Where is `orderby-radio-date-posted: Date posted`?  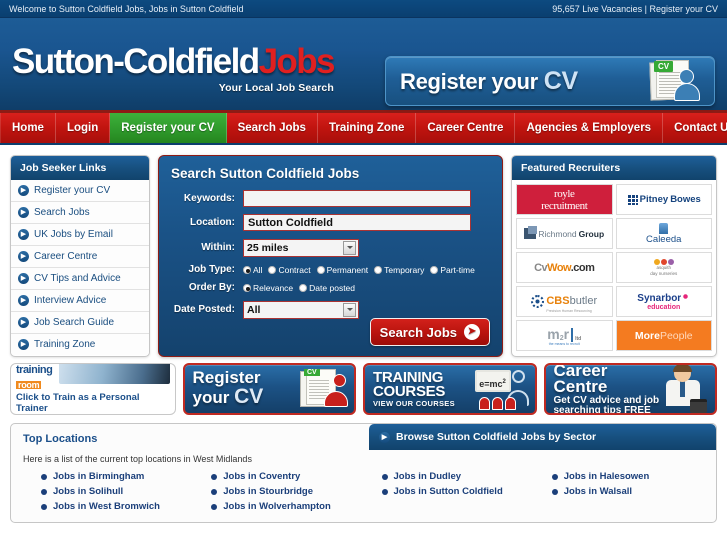
orderby-radio-date-posted: Date posted is located at coordinates (327, 288).